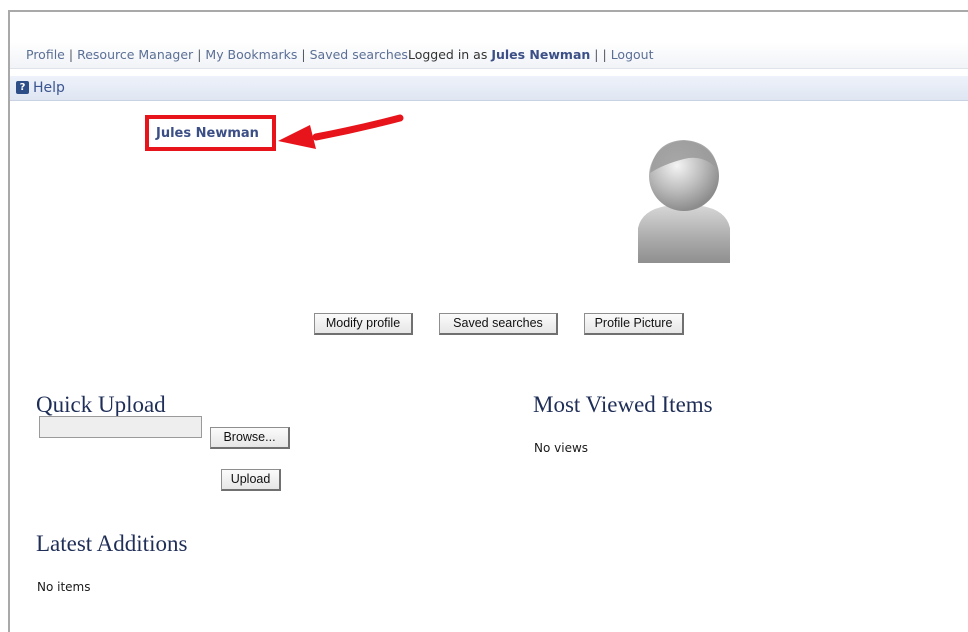 The height and width of the screenshot is (632, 968). I want to click on nav-link-resource-manager: Resource Manager, so click(135, 54).